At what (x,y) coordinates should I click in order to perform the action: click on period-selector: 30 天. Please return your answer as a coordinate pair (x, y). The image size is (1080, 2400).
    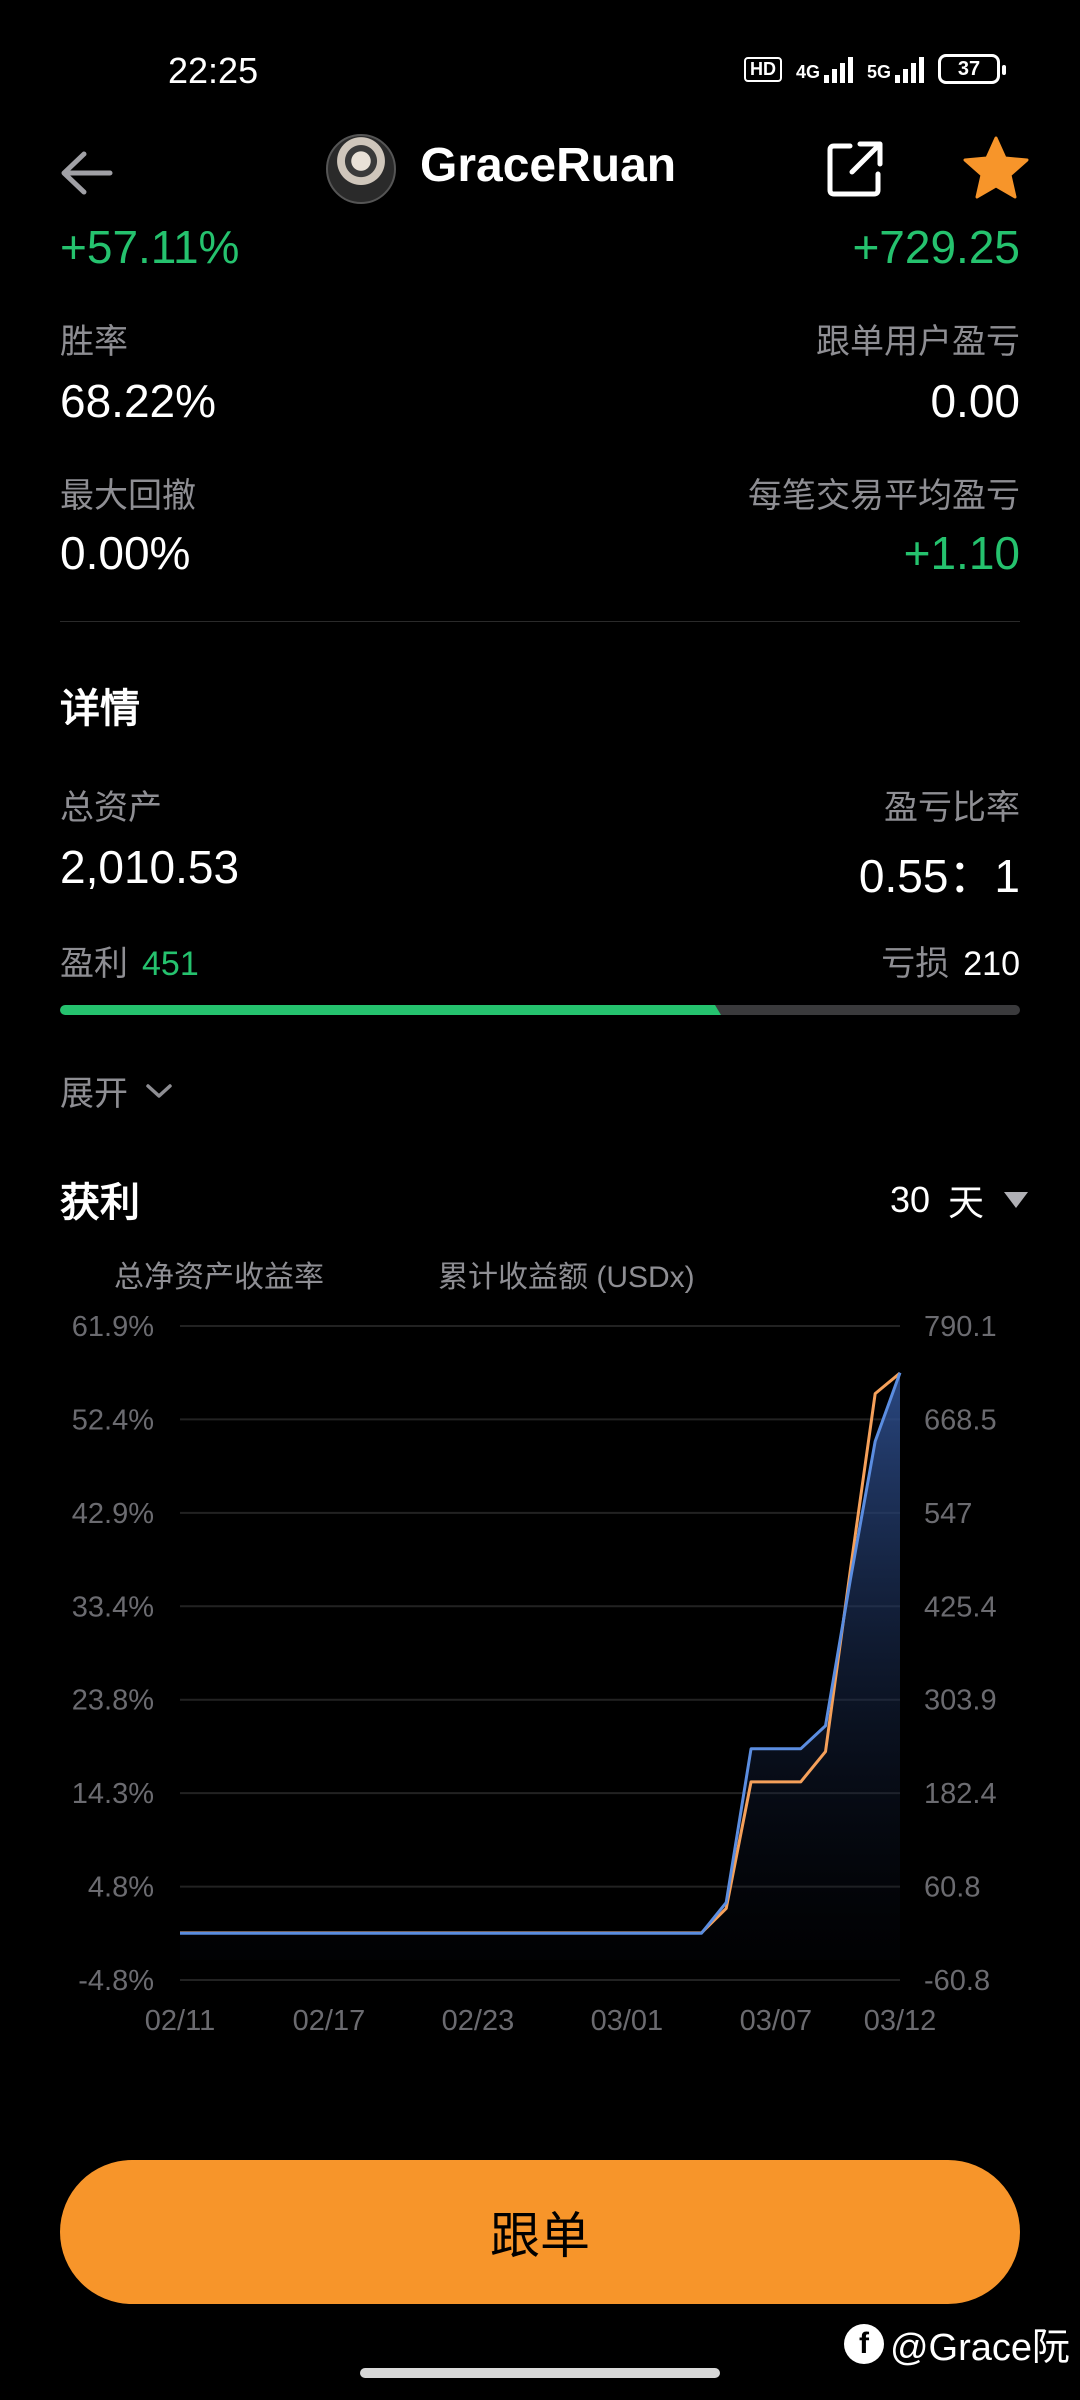
    Looking at the image, I should click on (960, 1200).